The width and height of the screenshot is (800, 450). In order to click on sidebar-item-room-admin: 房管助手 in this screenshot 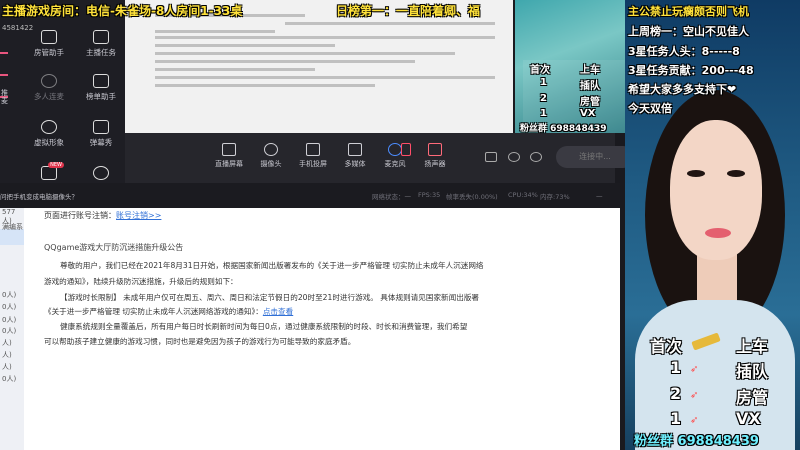, I will do `click(49, 44)`.